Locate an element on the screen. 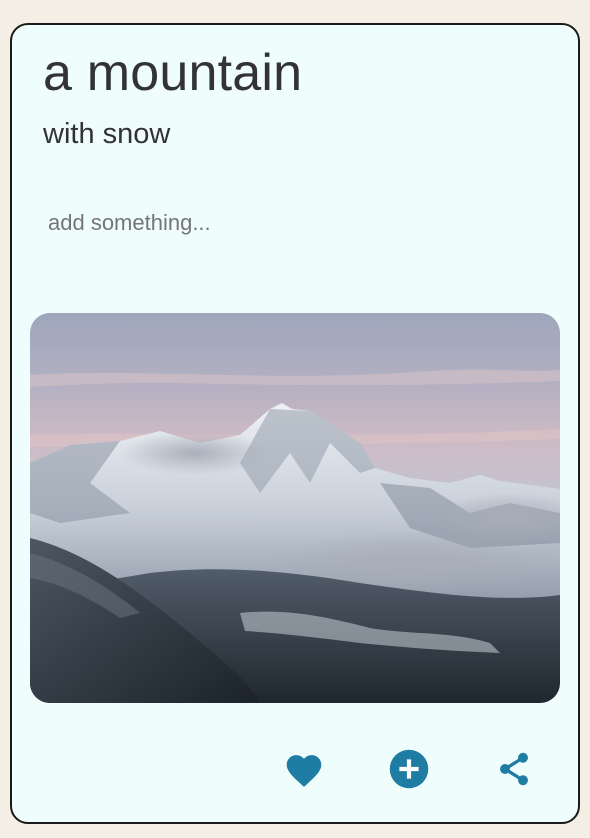 Image resolution: width=590 pixels, height=838 pixels. card-subtitle: with snow is located at coordinates (107, 134).